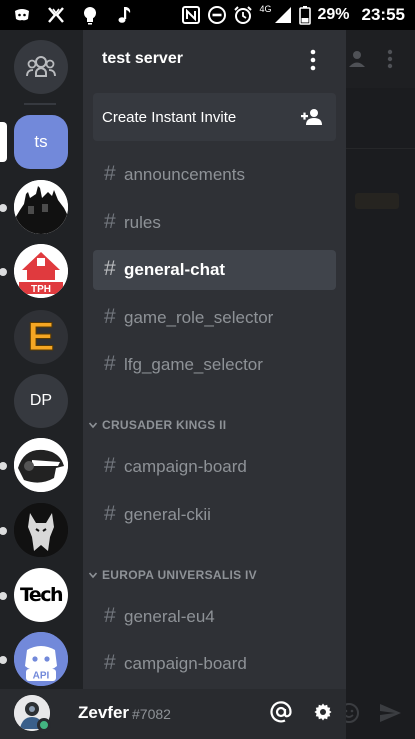  I want to click on game-notification-icon, so click(56, 15).